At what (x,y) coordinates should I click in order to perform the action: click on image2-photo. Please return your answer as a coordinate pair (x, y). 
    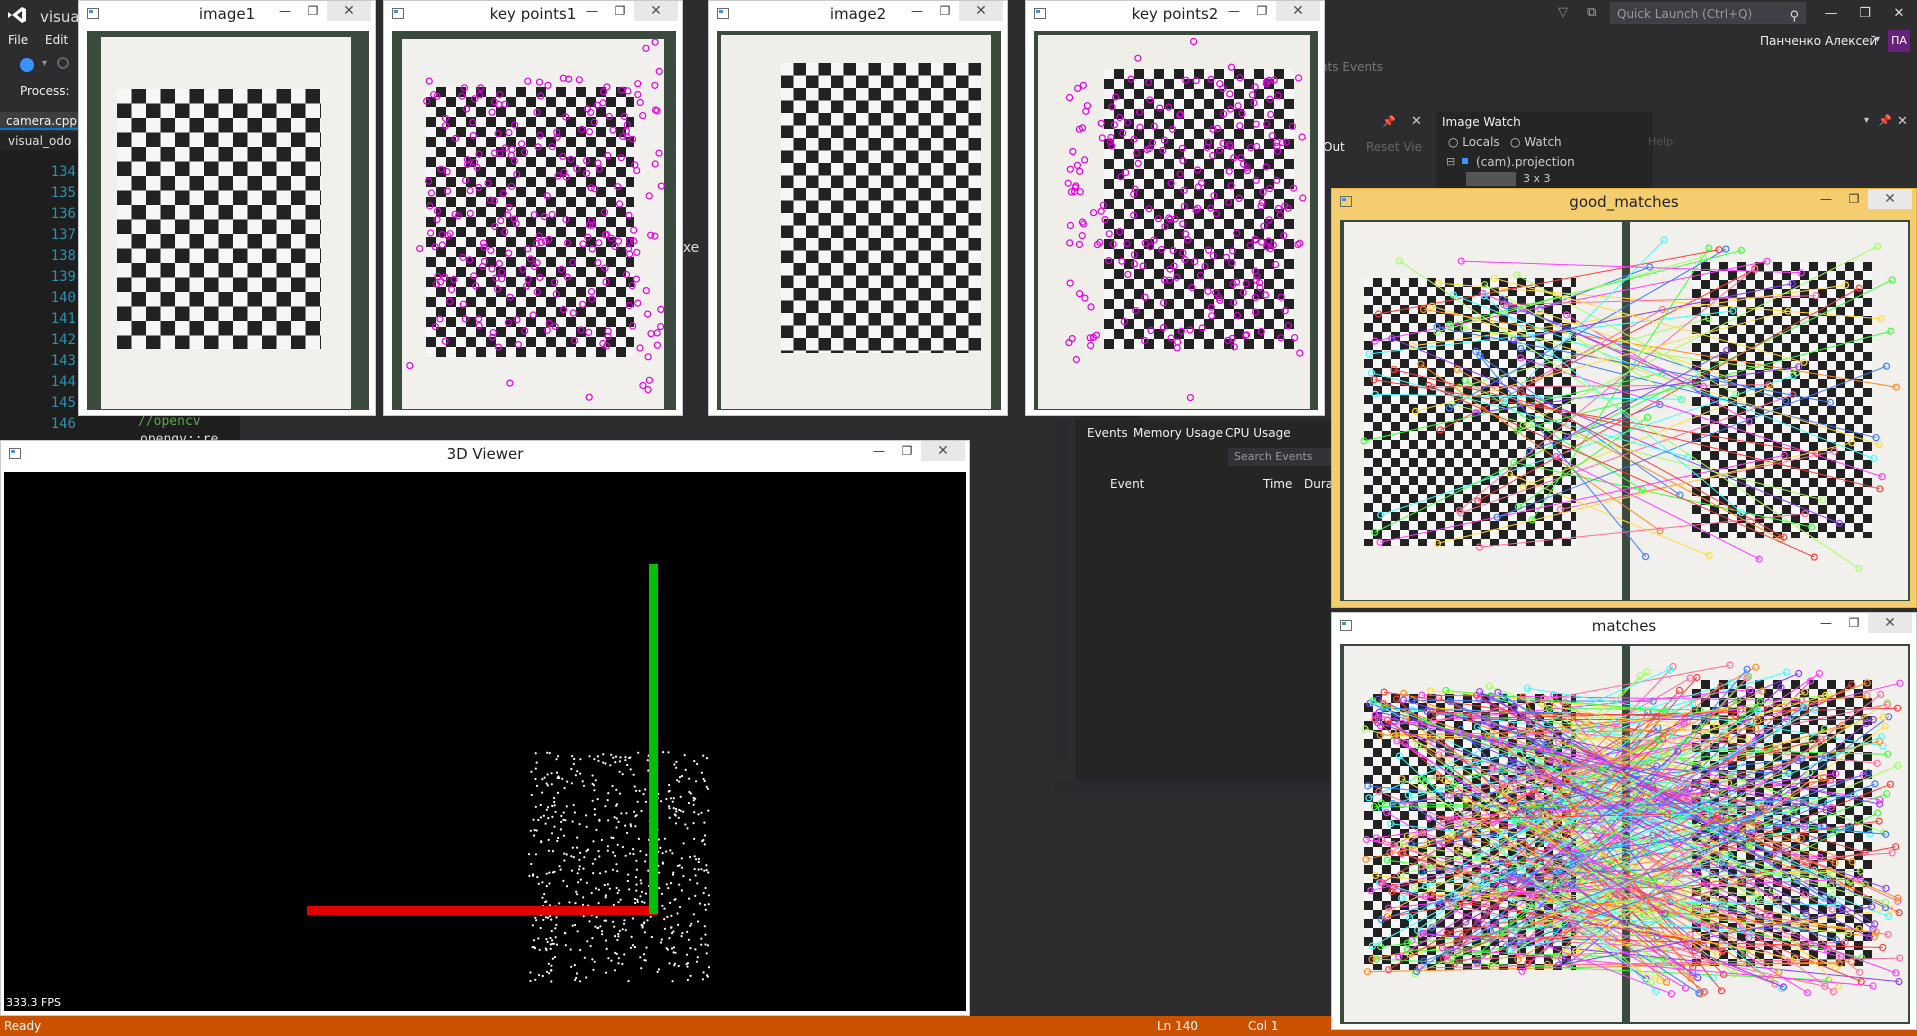
    Looking at the image, I should click on (859, 220).